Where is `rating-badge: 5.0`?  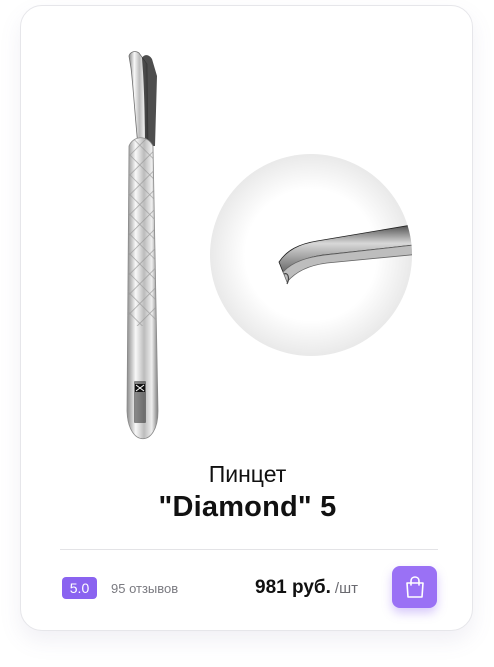 rating-badge: 5.0 is located at coordinates (79, 588).